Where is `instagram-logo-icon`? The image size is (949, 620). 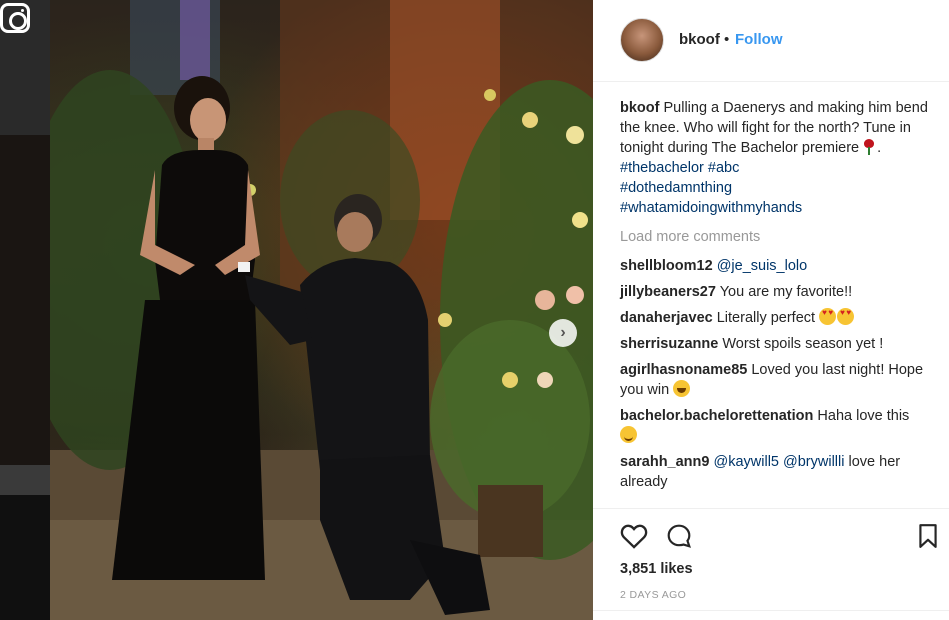
instagram-logo-icon is located at coordinates (15, 18).